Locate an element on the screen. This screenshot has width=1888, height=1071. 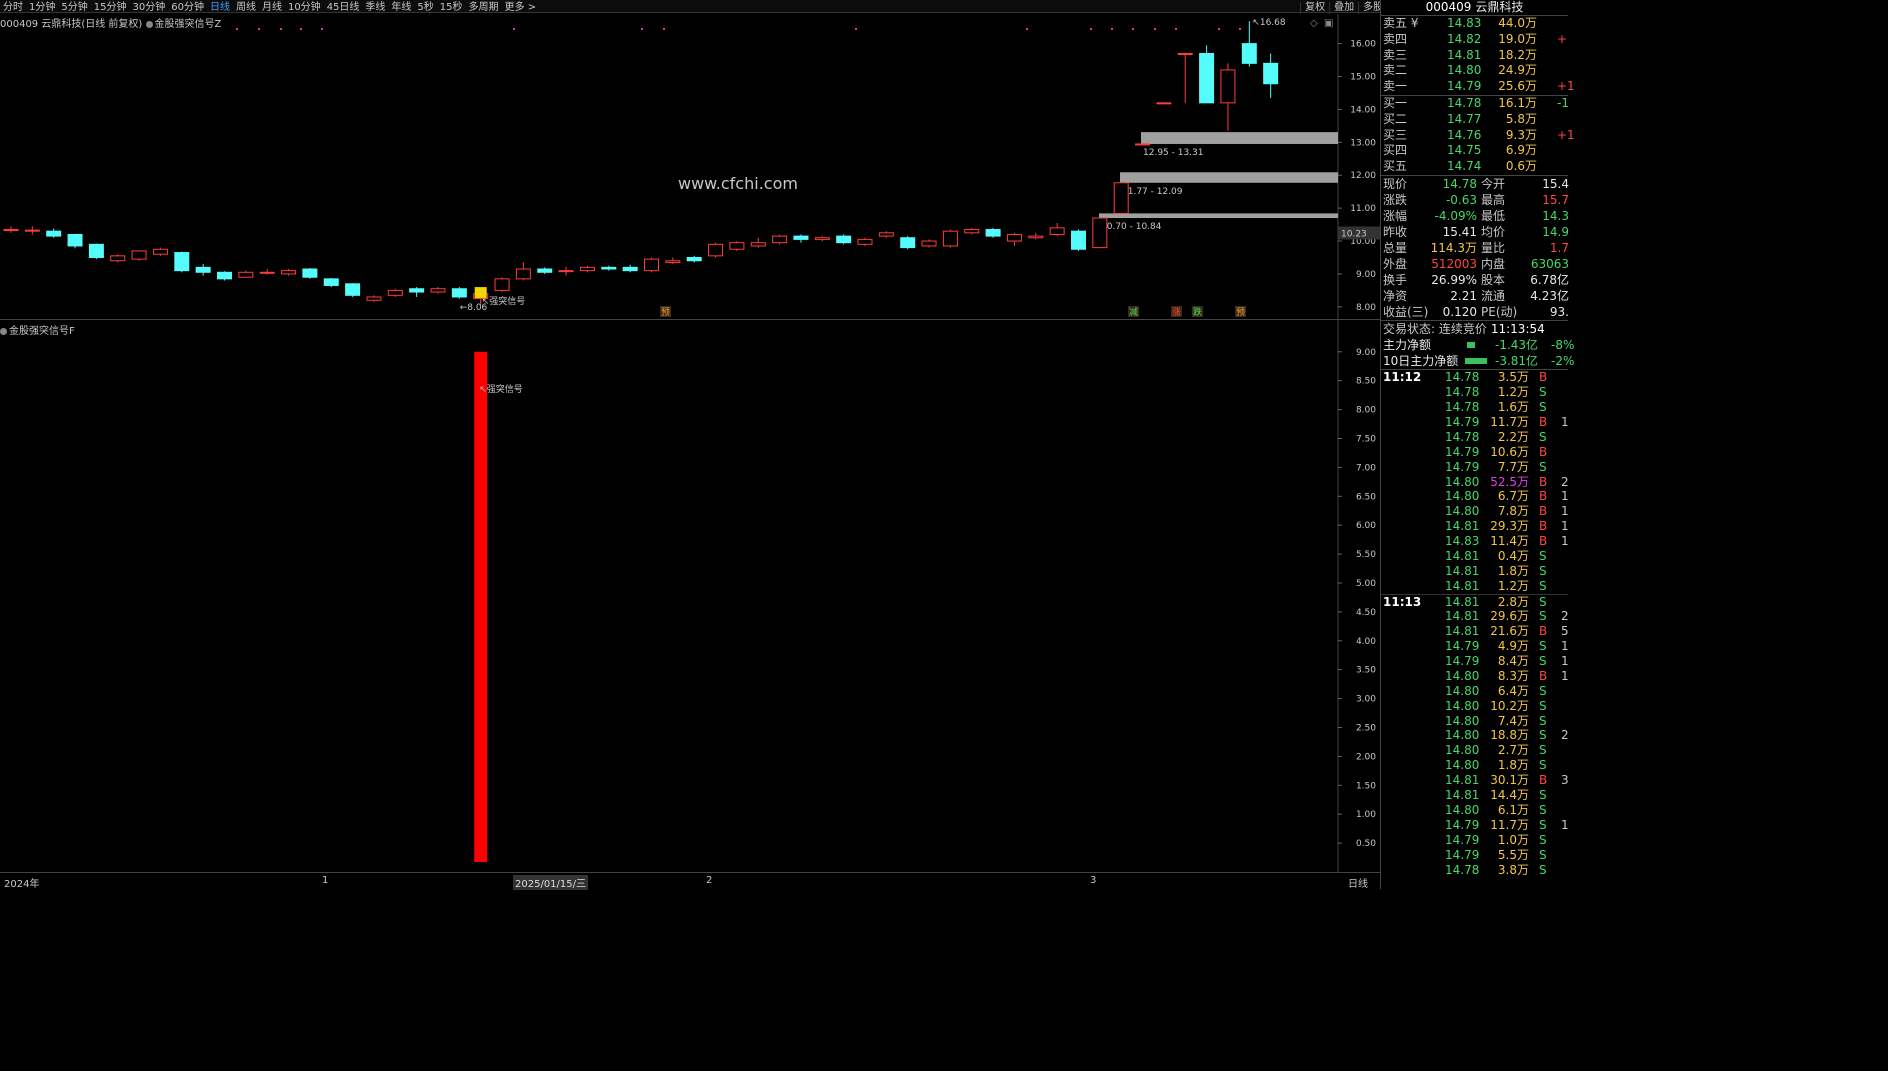
period-tab: 年线 is located at coordinates (401, 7).